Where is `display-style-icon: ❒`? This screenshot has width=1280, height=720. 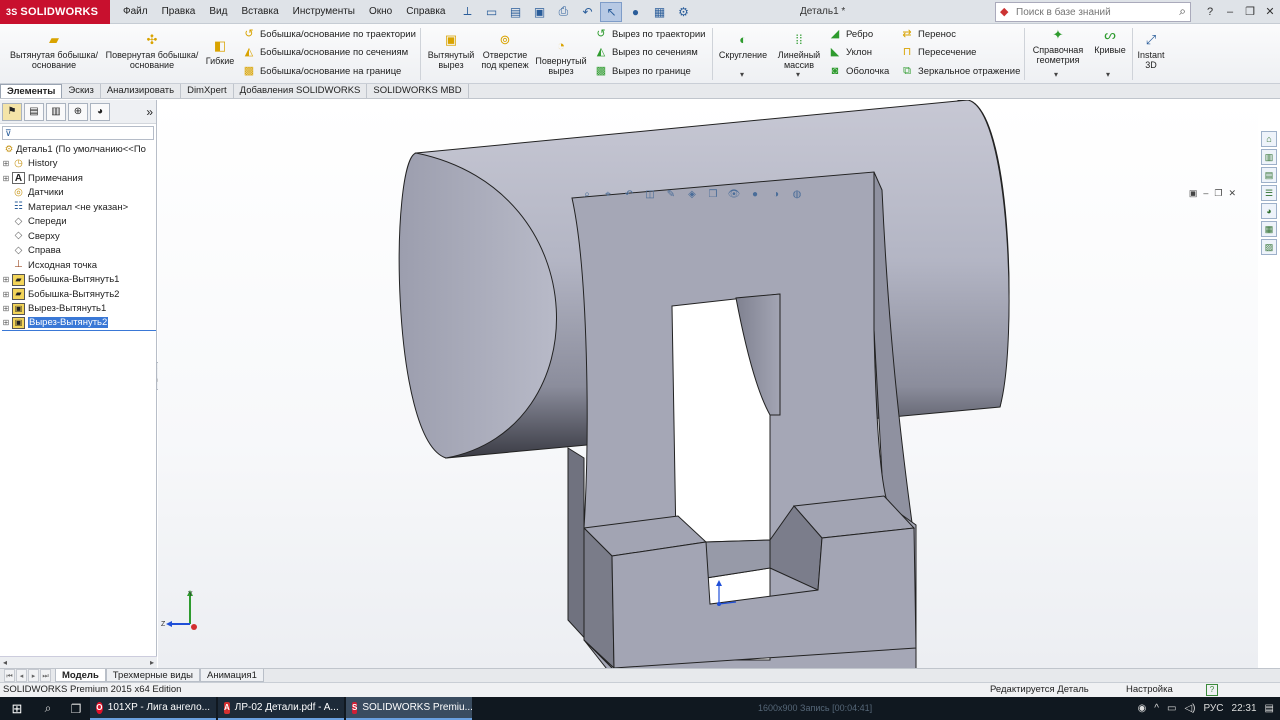 display-style-icon: ❒ is located at coordinates (713, 195).